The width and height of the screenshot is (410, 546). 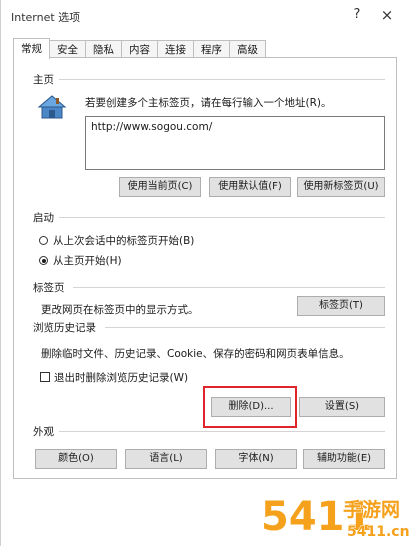 I want to click on use-default-button: 使用默认值(F), so click(x=250, y=187).